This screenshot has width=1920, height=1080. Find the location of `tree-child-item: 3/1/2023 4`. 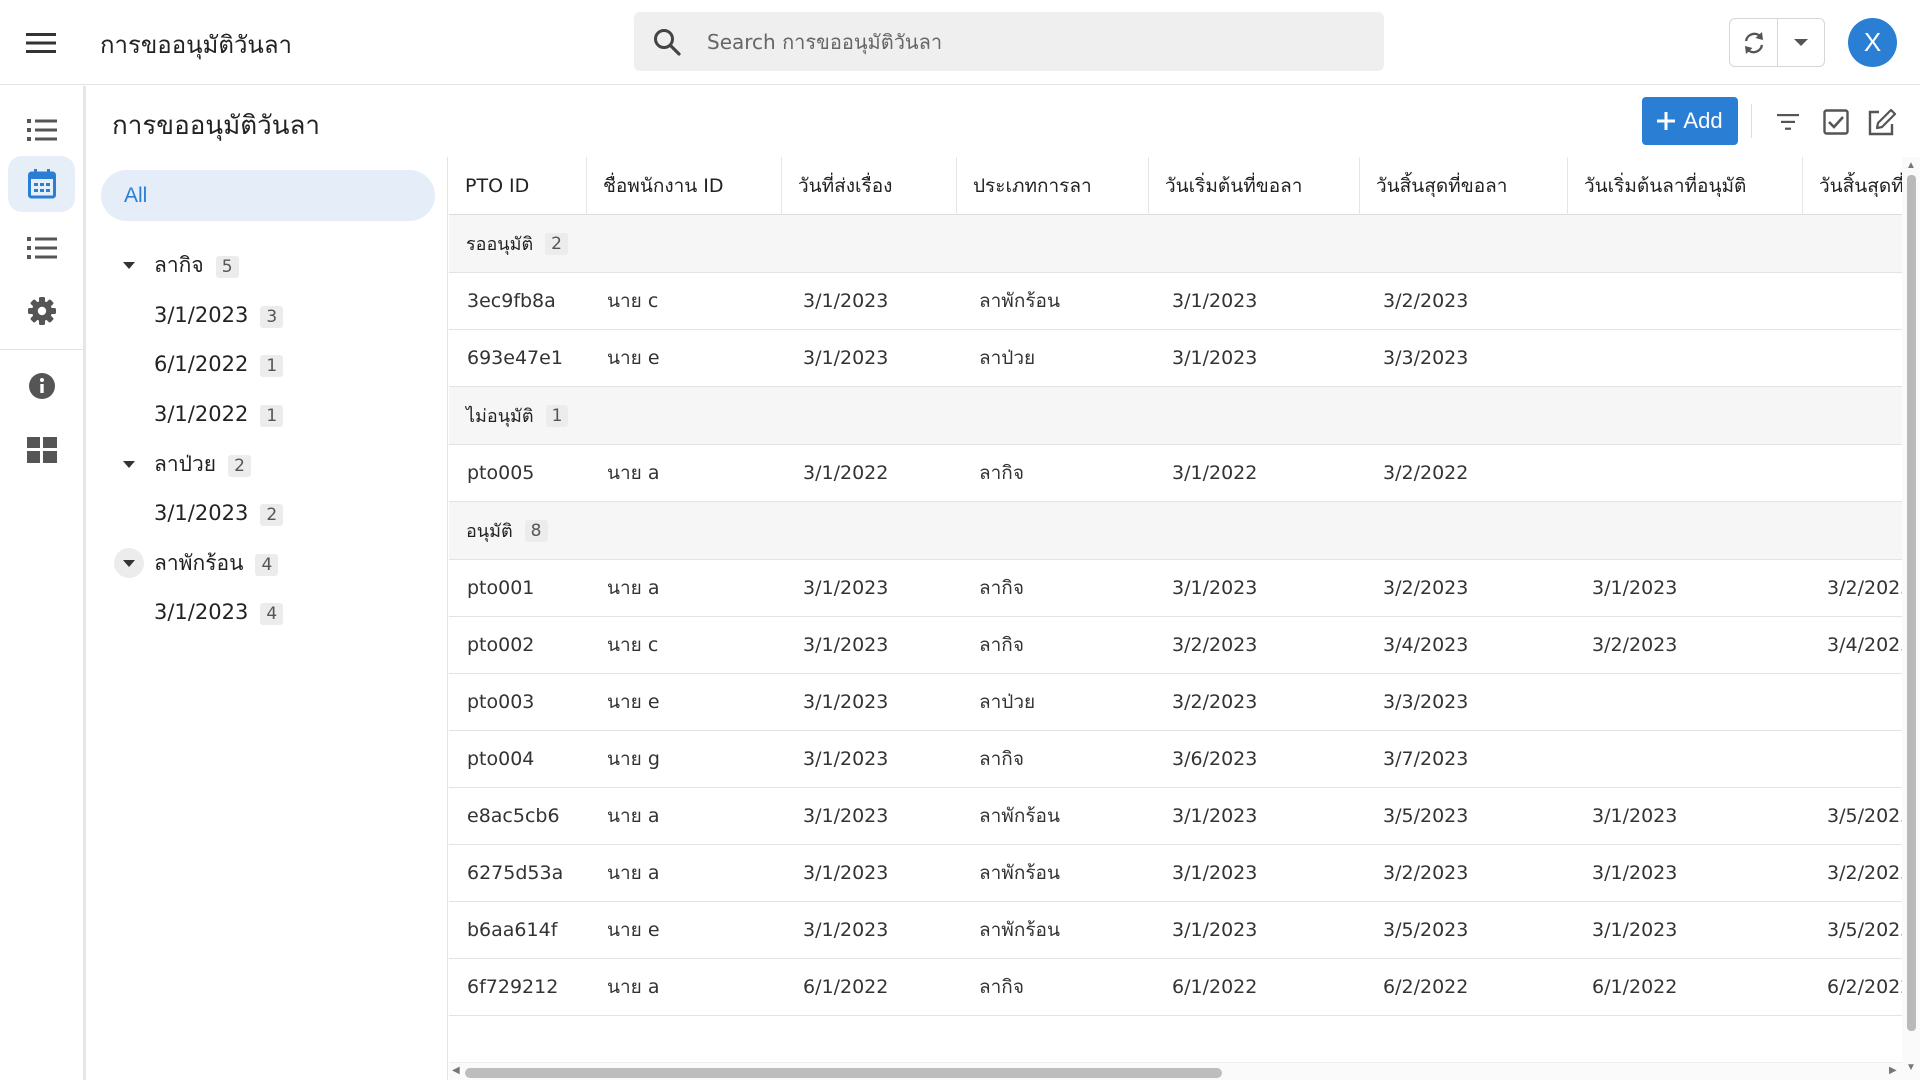

tree-child-item: 3/1/2023 4 is located at coordinates (268, 612).